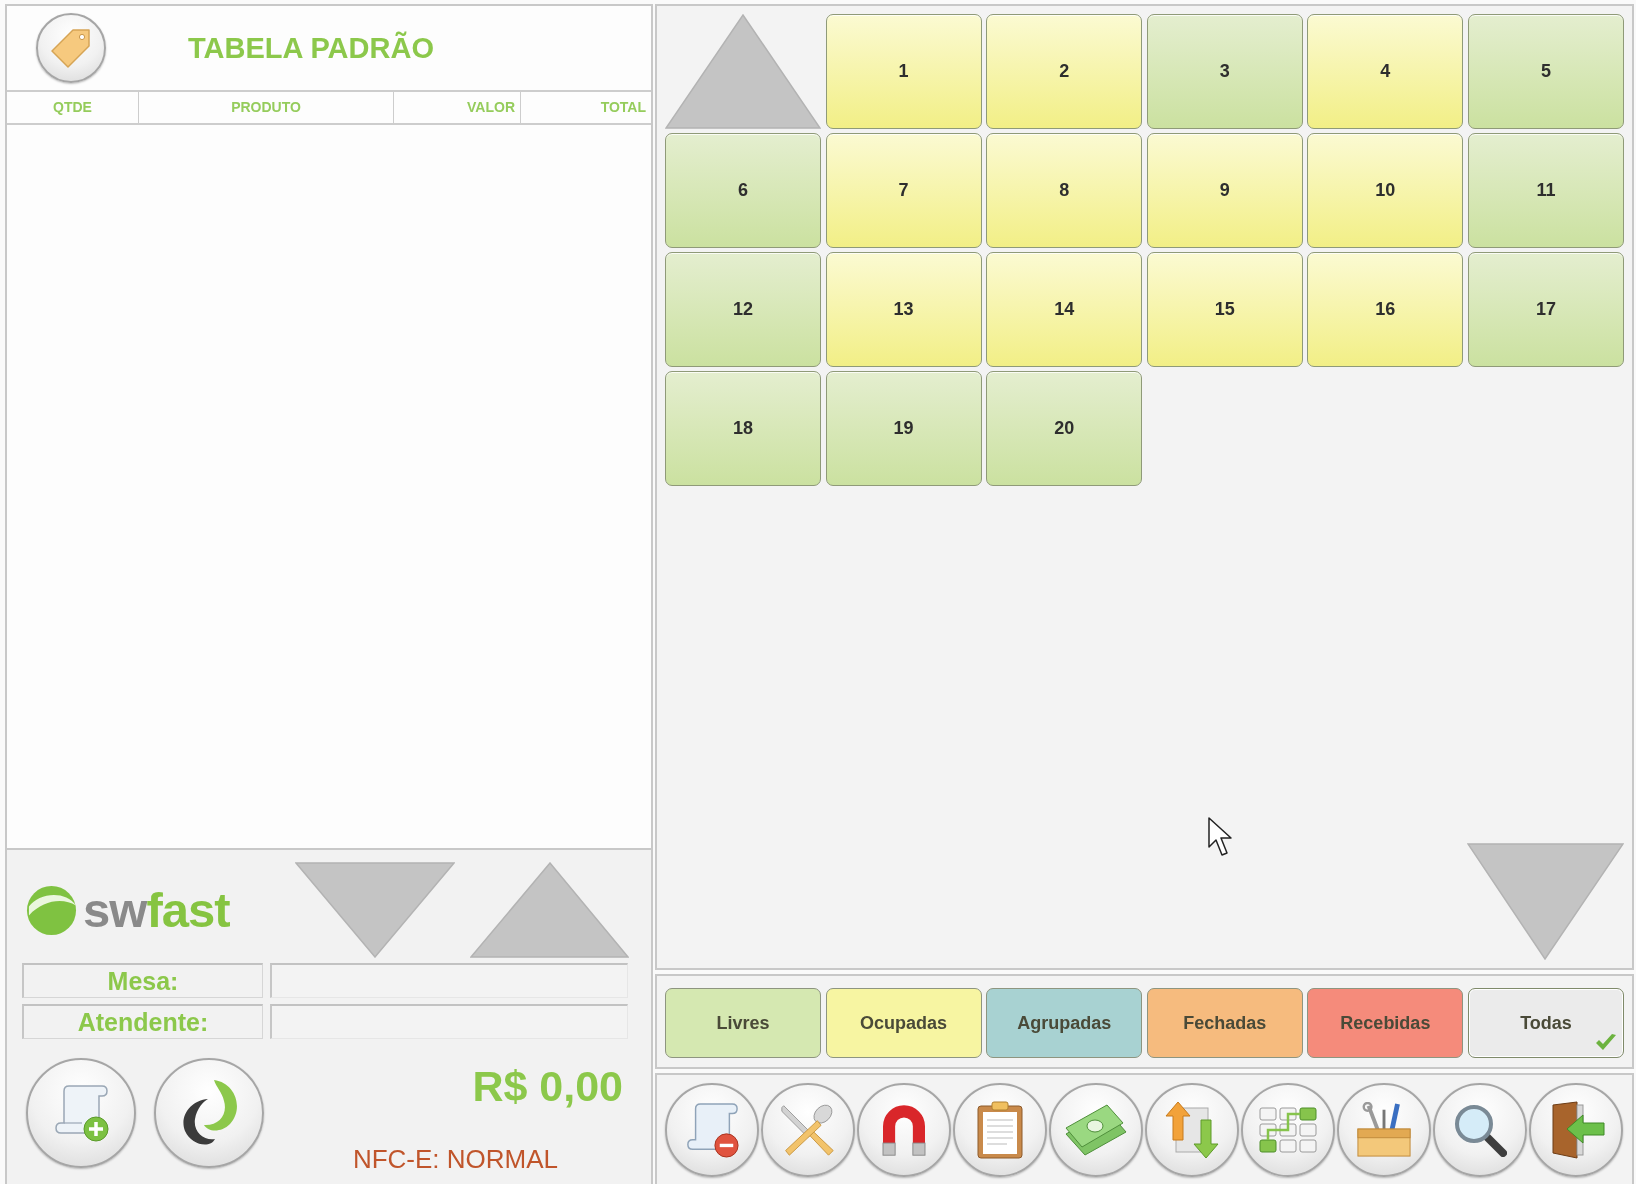 The image size is (1636, 1184). What do you see at coordinates (1224, 71) in the screenshot?
I see `table-button: 3` at bounding box center [1224, 71].